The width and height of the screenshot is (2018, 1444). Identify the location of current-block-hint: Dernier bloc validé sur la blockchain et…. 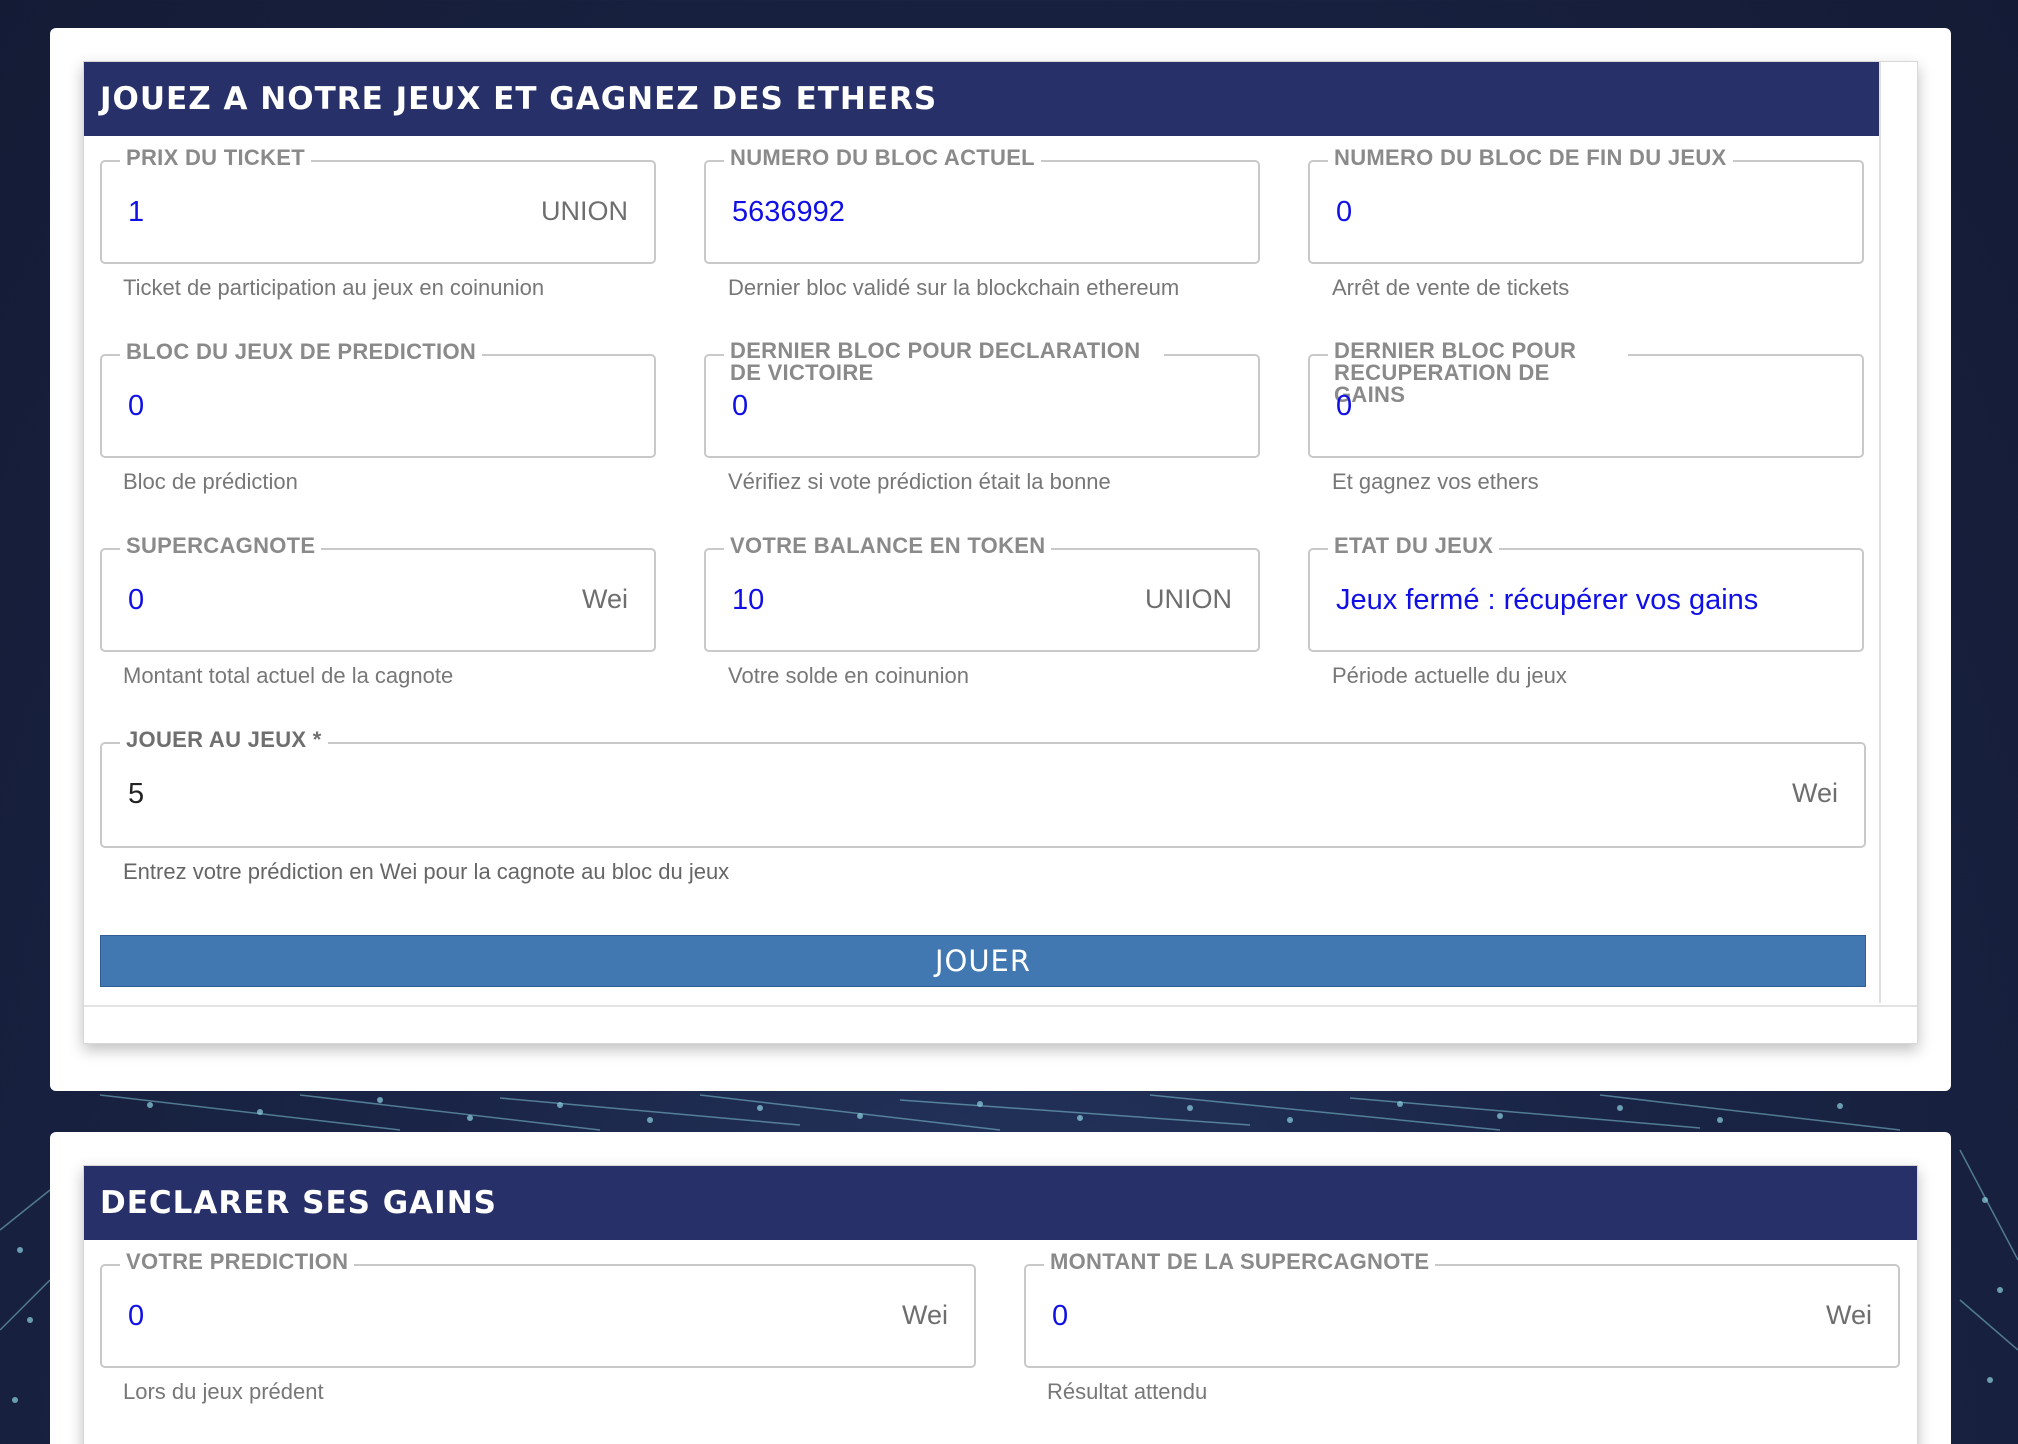
(954, 287).